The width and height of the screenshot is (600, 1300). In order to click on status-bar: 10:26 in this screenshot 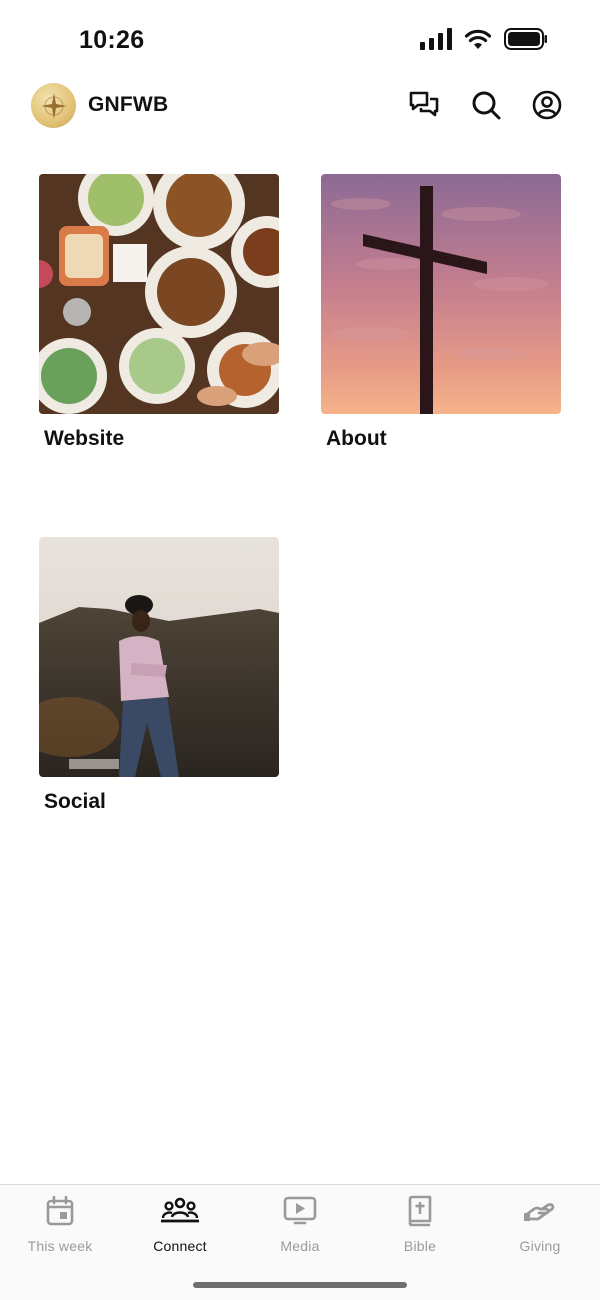, I will do `click(300, 40)`.